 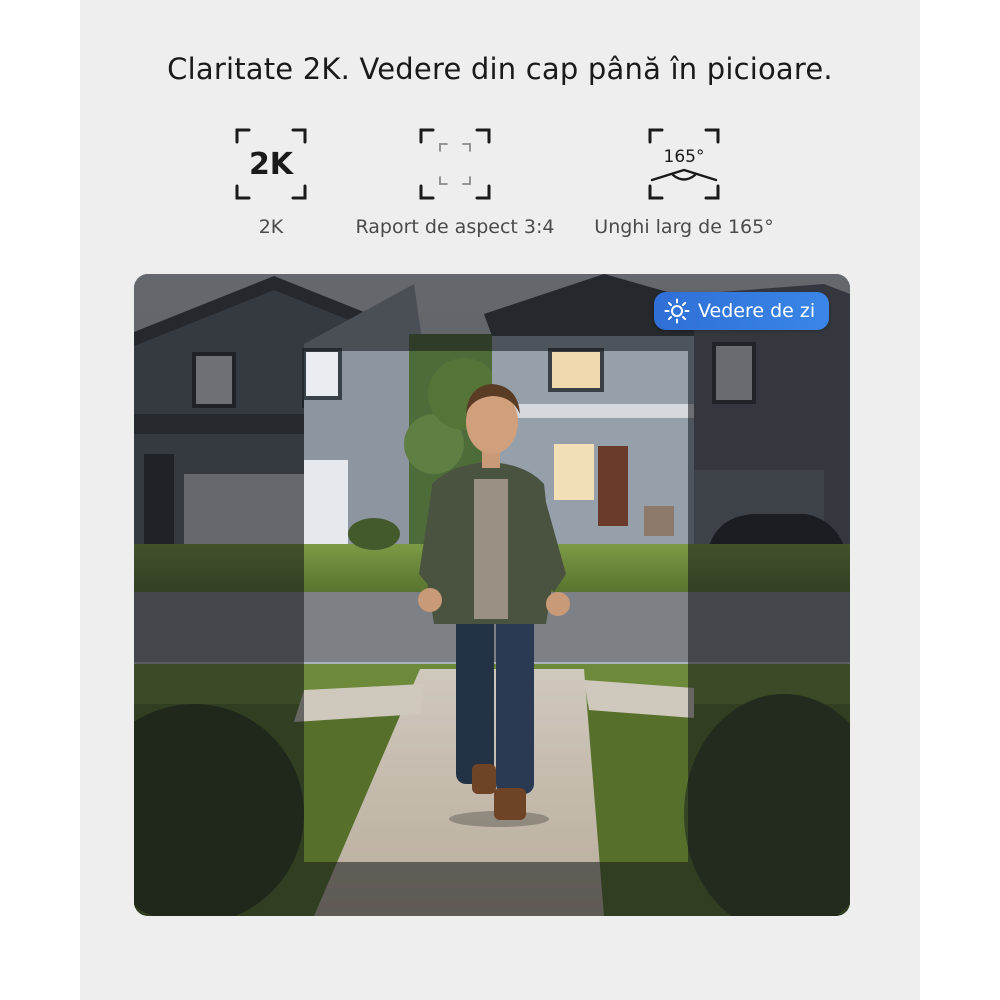 I want to click on sun-icon, so click(x=677, y=311).